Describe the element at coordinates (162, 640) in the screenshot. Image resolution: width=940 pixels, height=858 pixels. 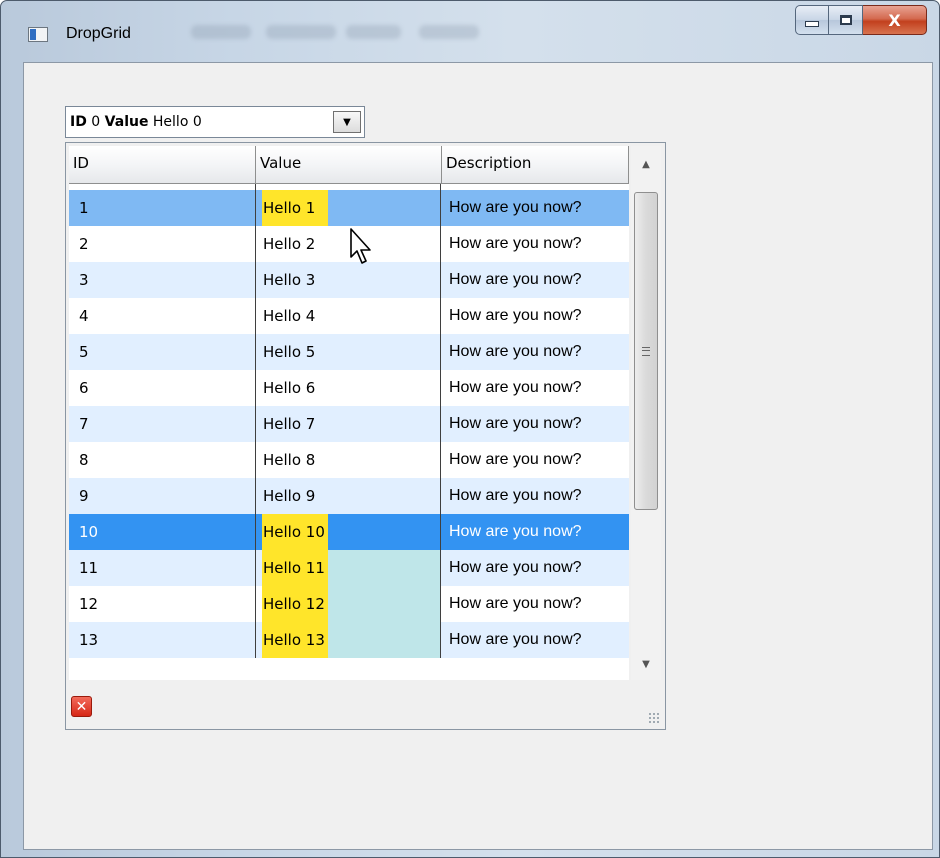
I see `cell-id: 13` at that location.